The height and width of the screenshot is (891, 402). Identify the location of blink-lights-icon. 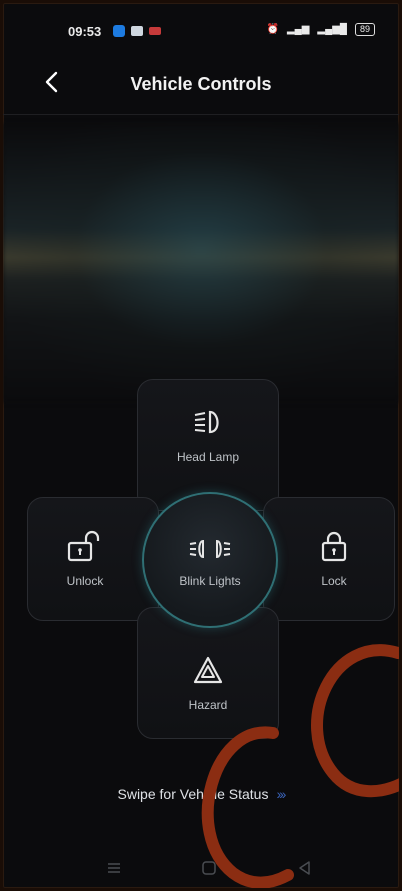
(210, 549).